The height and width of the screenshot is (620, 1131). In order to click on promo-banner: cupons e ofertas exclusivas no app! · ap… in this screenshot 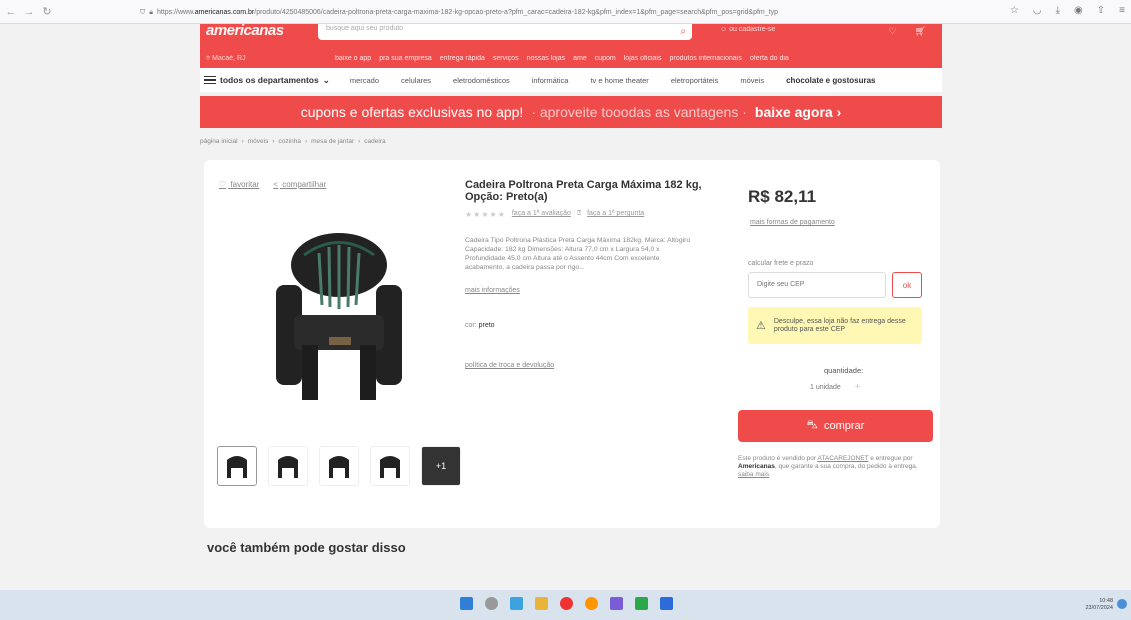, I will do `click(571, 112)`.